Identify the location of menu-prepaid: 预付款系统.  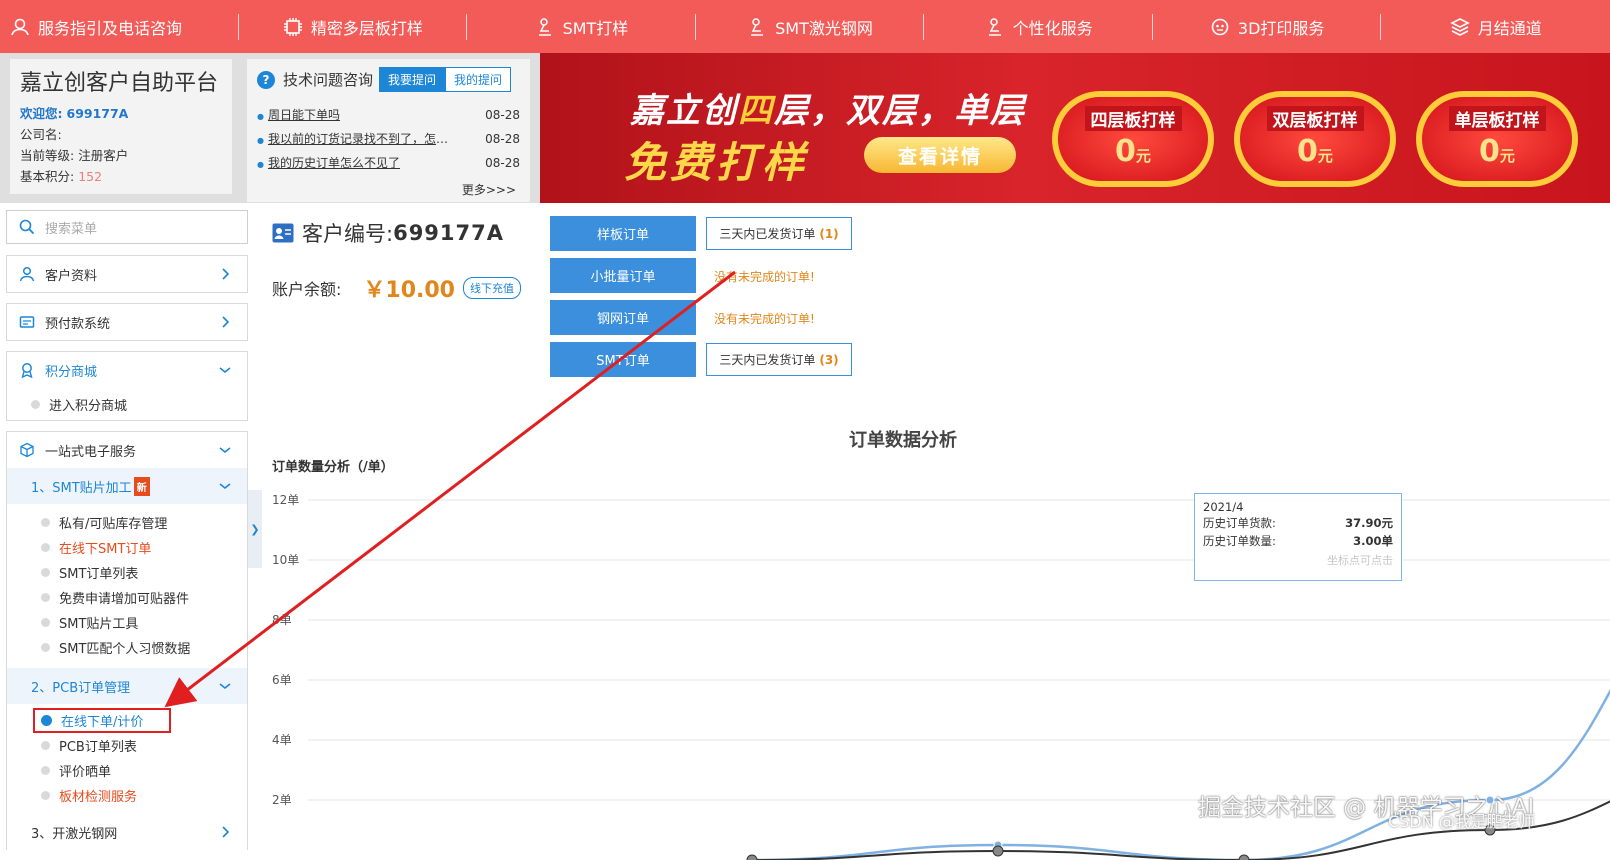
(127, 322).